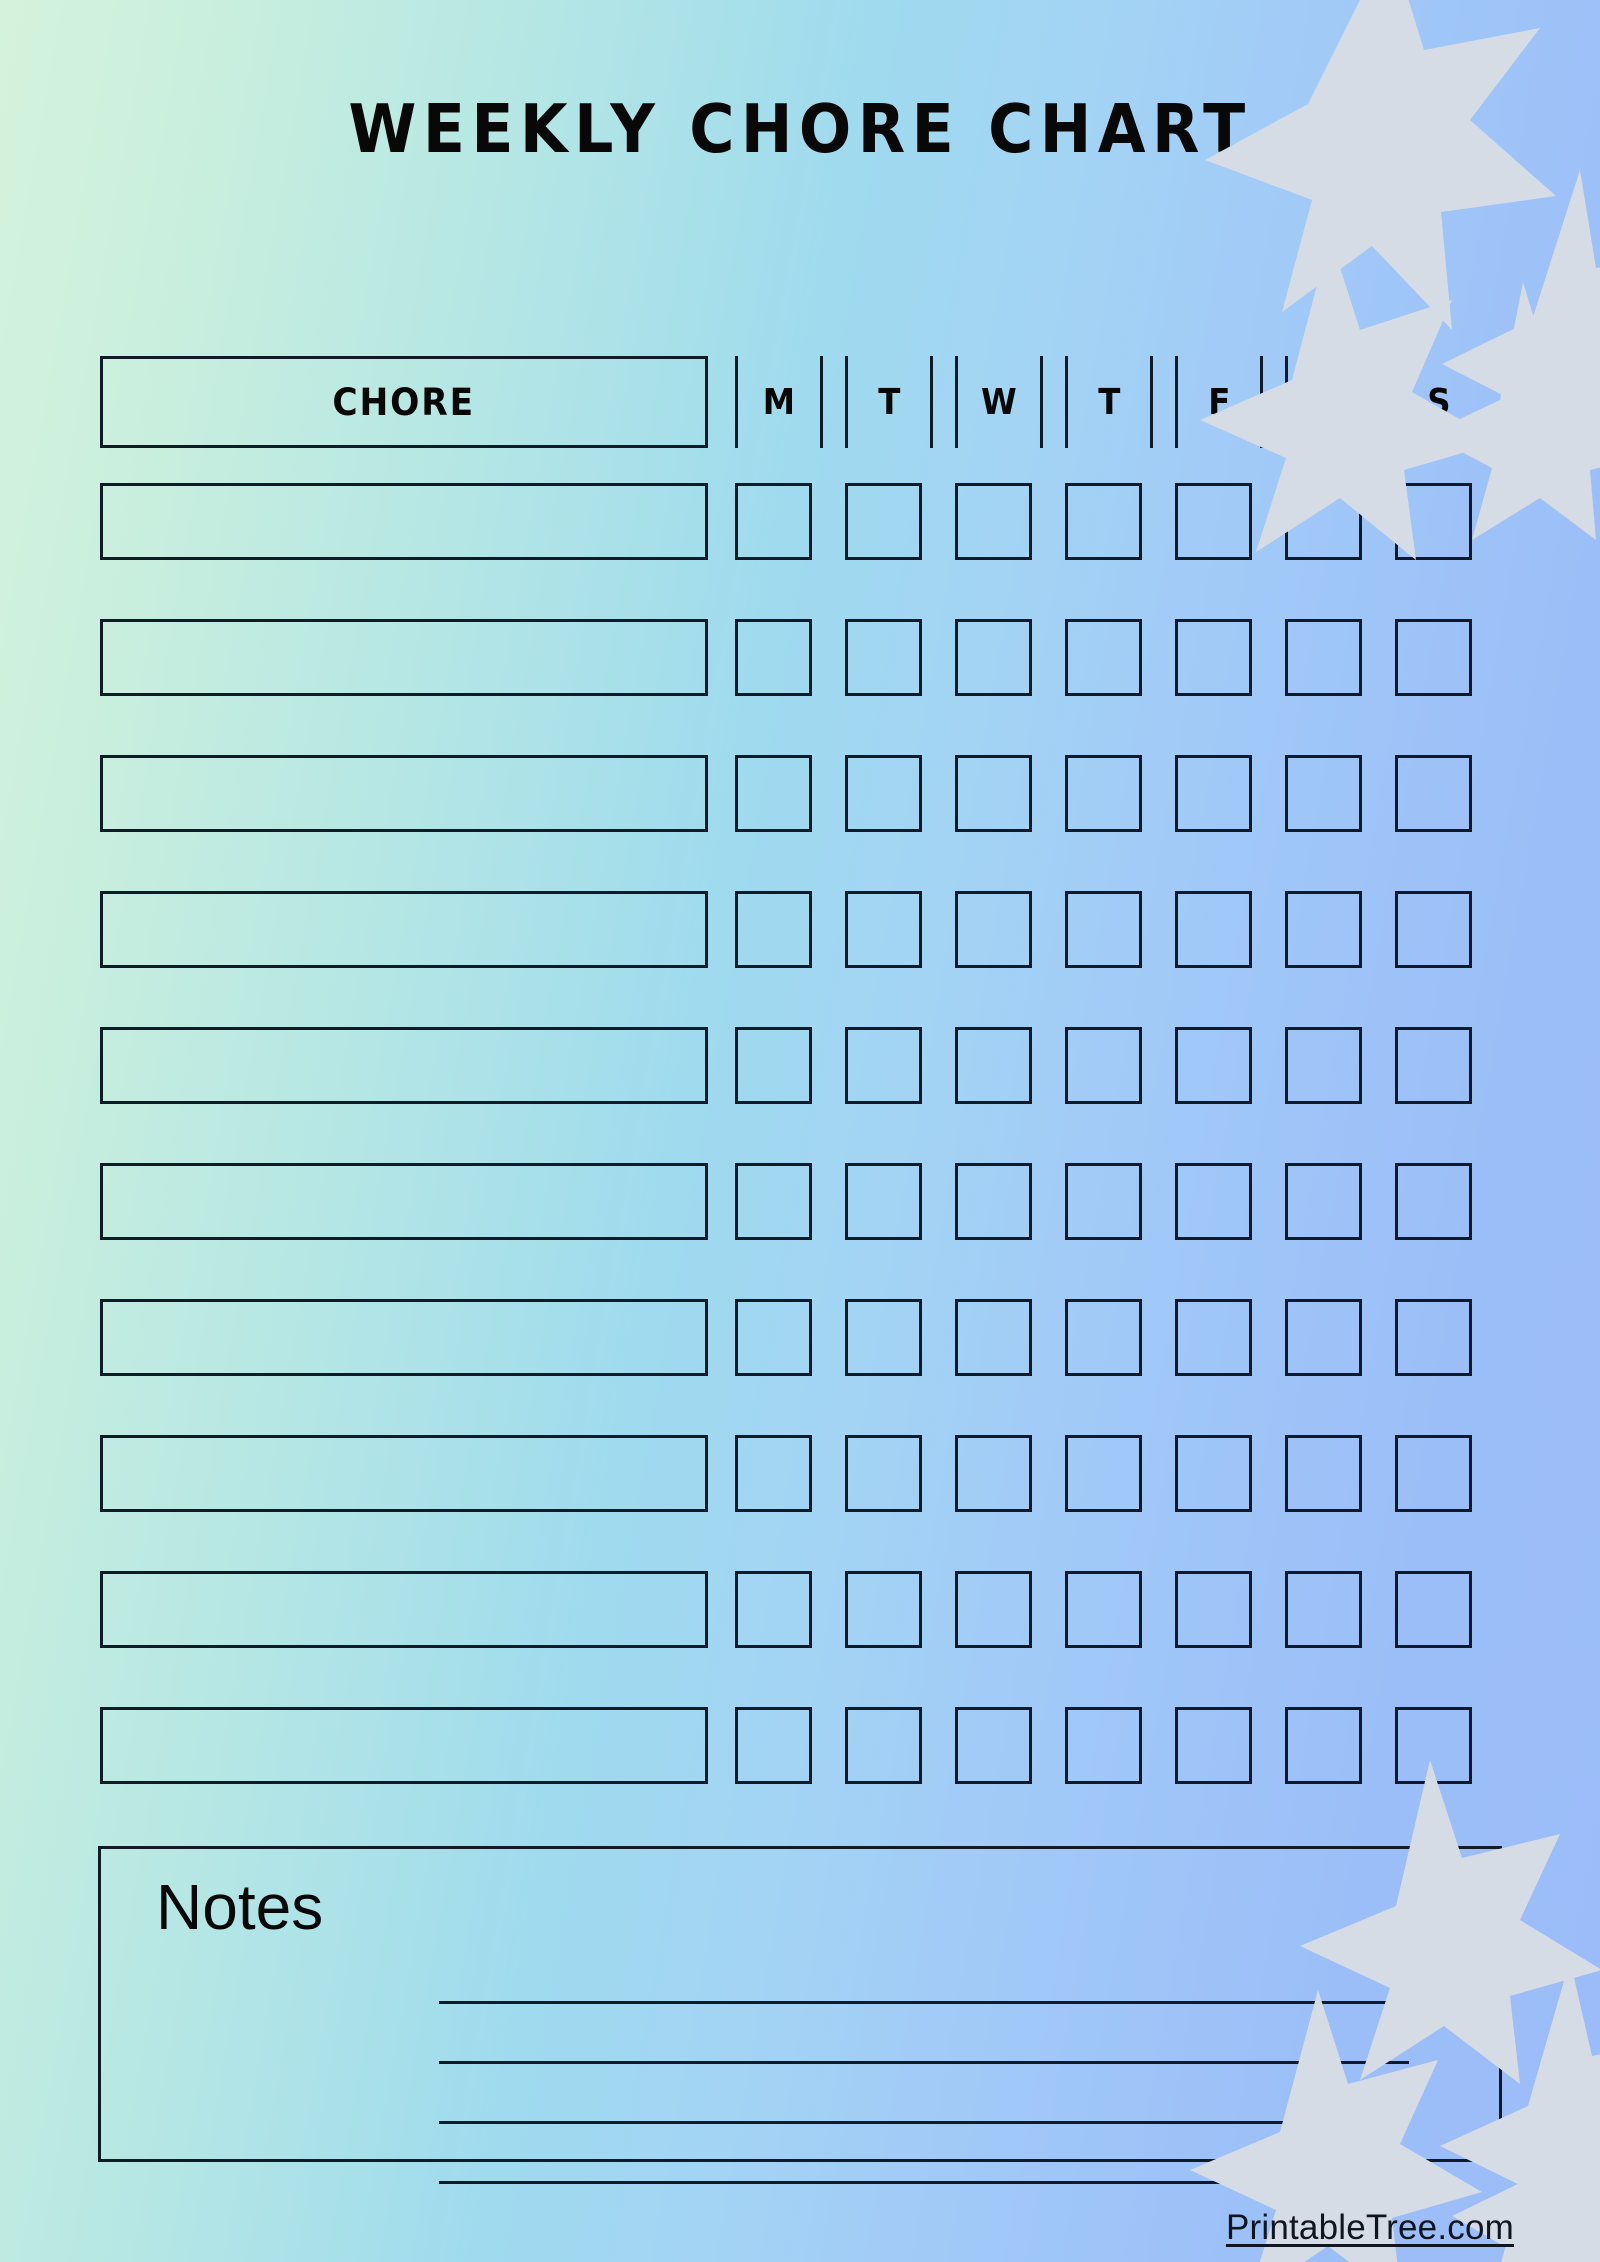 The width and height of the screenshot is (1600, 2262). What do you see at coordinates (889, 402) in the screenshot?
I see `day-header-label: T` at bounding box center [889, 402].